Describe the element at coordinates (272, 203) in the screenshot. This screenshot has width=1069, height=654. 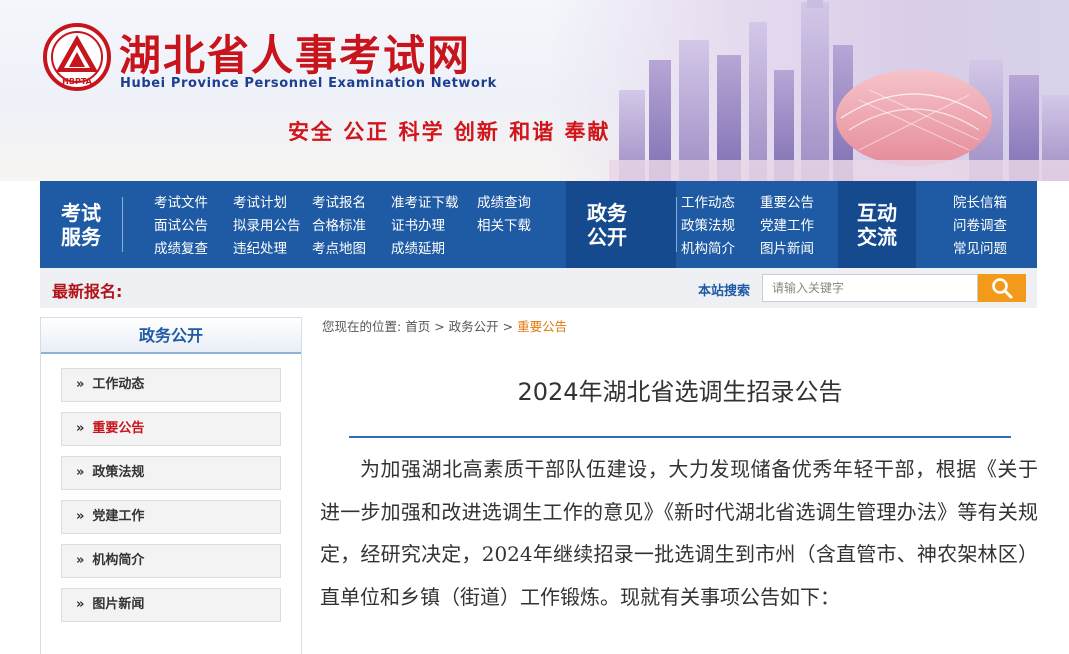
I see `nav-link: 考试计划` at that location.